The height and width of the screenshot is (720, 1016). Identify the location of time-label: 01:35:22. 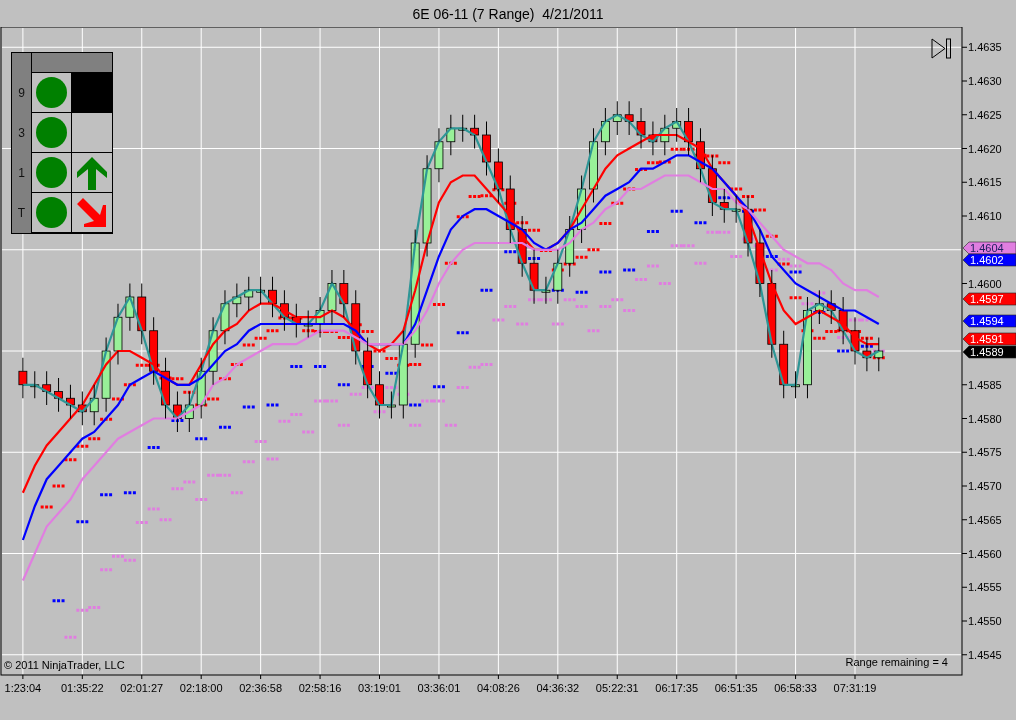
(82, 688).